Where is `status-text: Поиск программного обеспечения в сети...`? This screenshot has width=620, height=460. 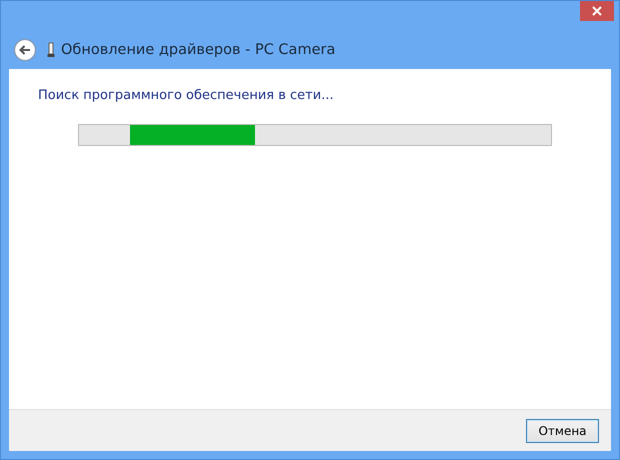 status-text: Поиск программного обеспечения в сети... is located at coordinates (186, 95).